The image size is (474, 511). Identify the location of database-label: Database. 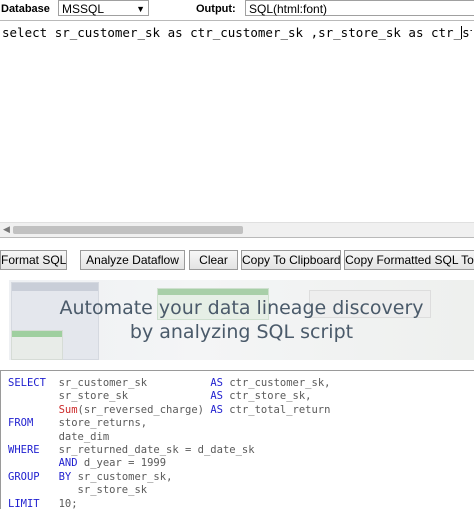
(25, 9).